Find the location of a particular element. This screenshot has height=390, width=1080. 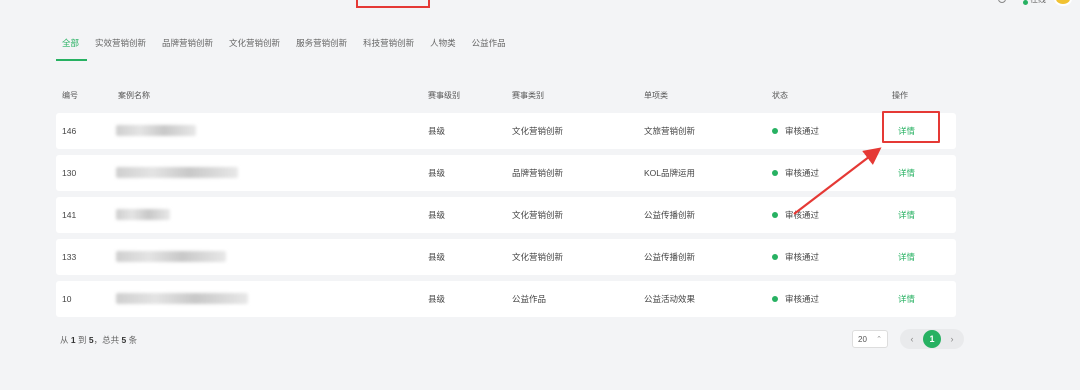

annotation-box-detail is located at coordinates (911, 127).